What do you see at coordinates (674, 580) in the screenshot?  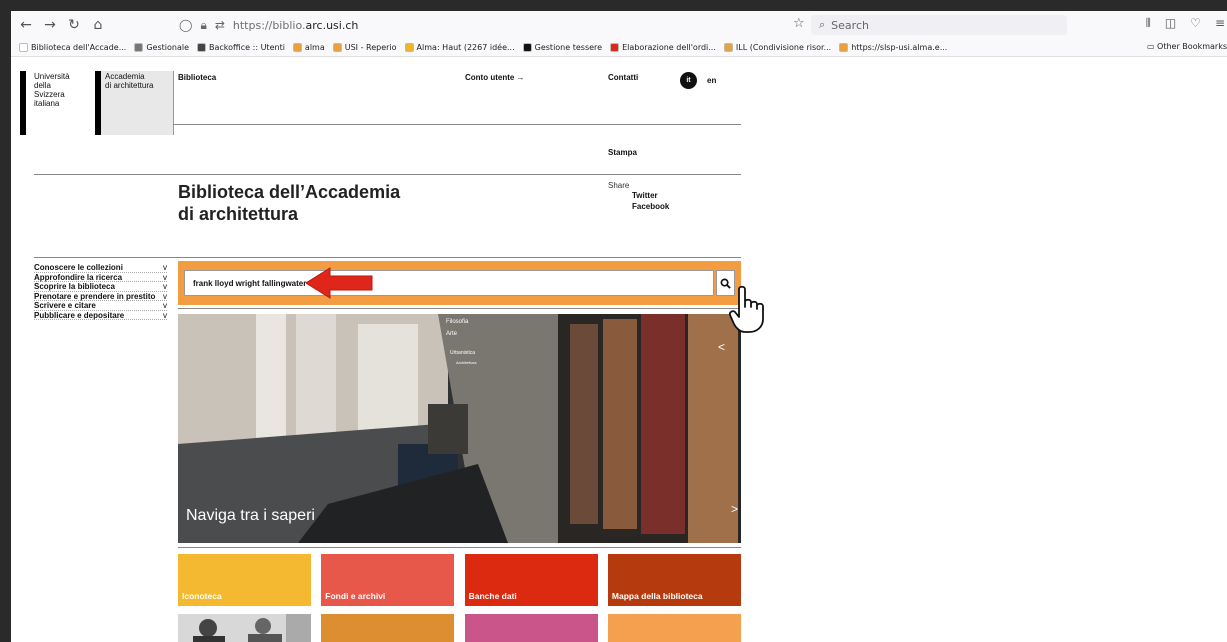 I see `tile-link: Mappa della biblioteca` at bounding box center [674, 580].